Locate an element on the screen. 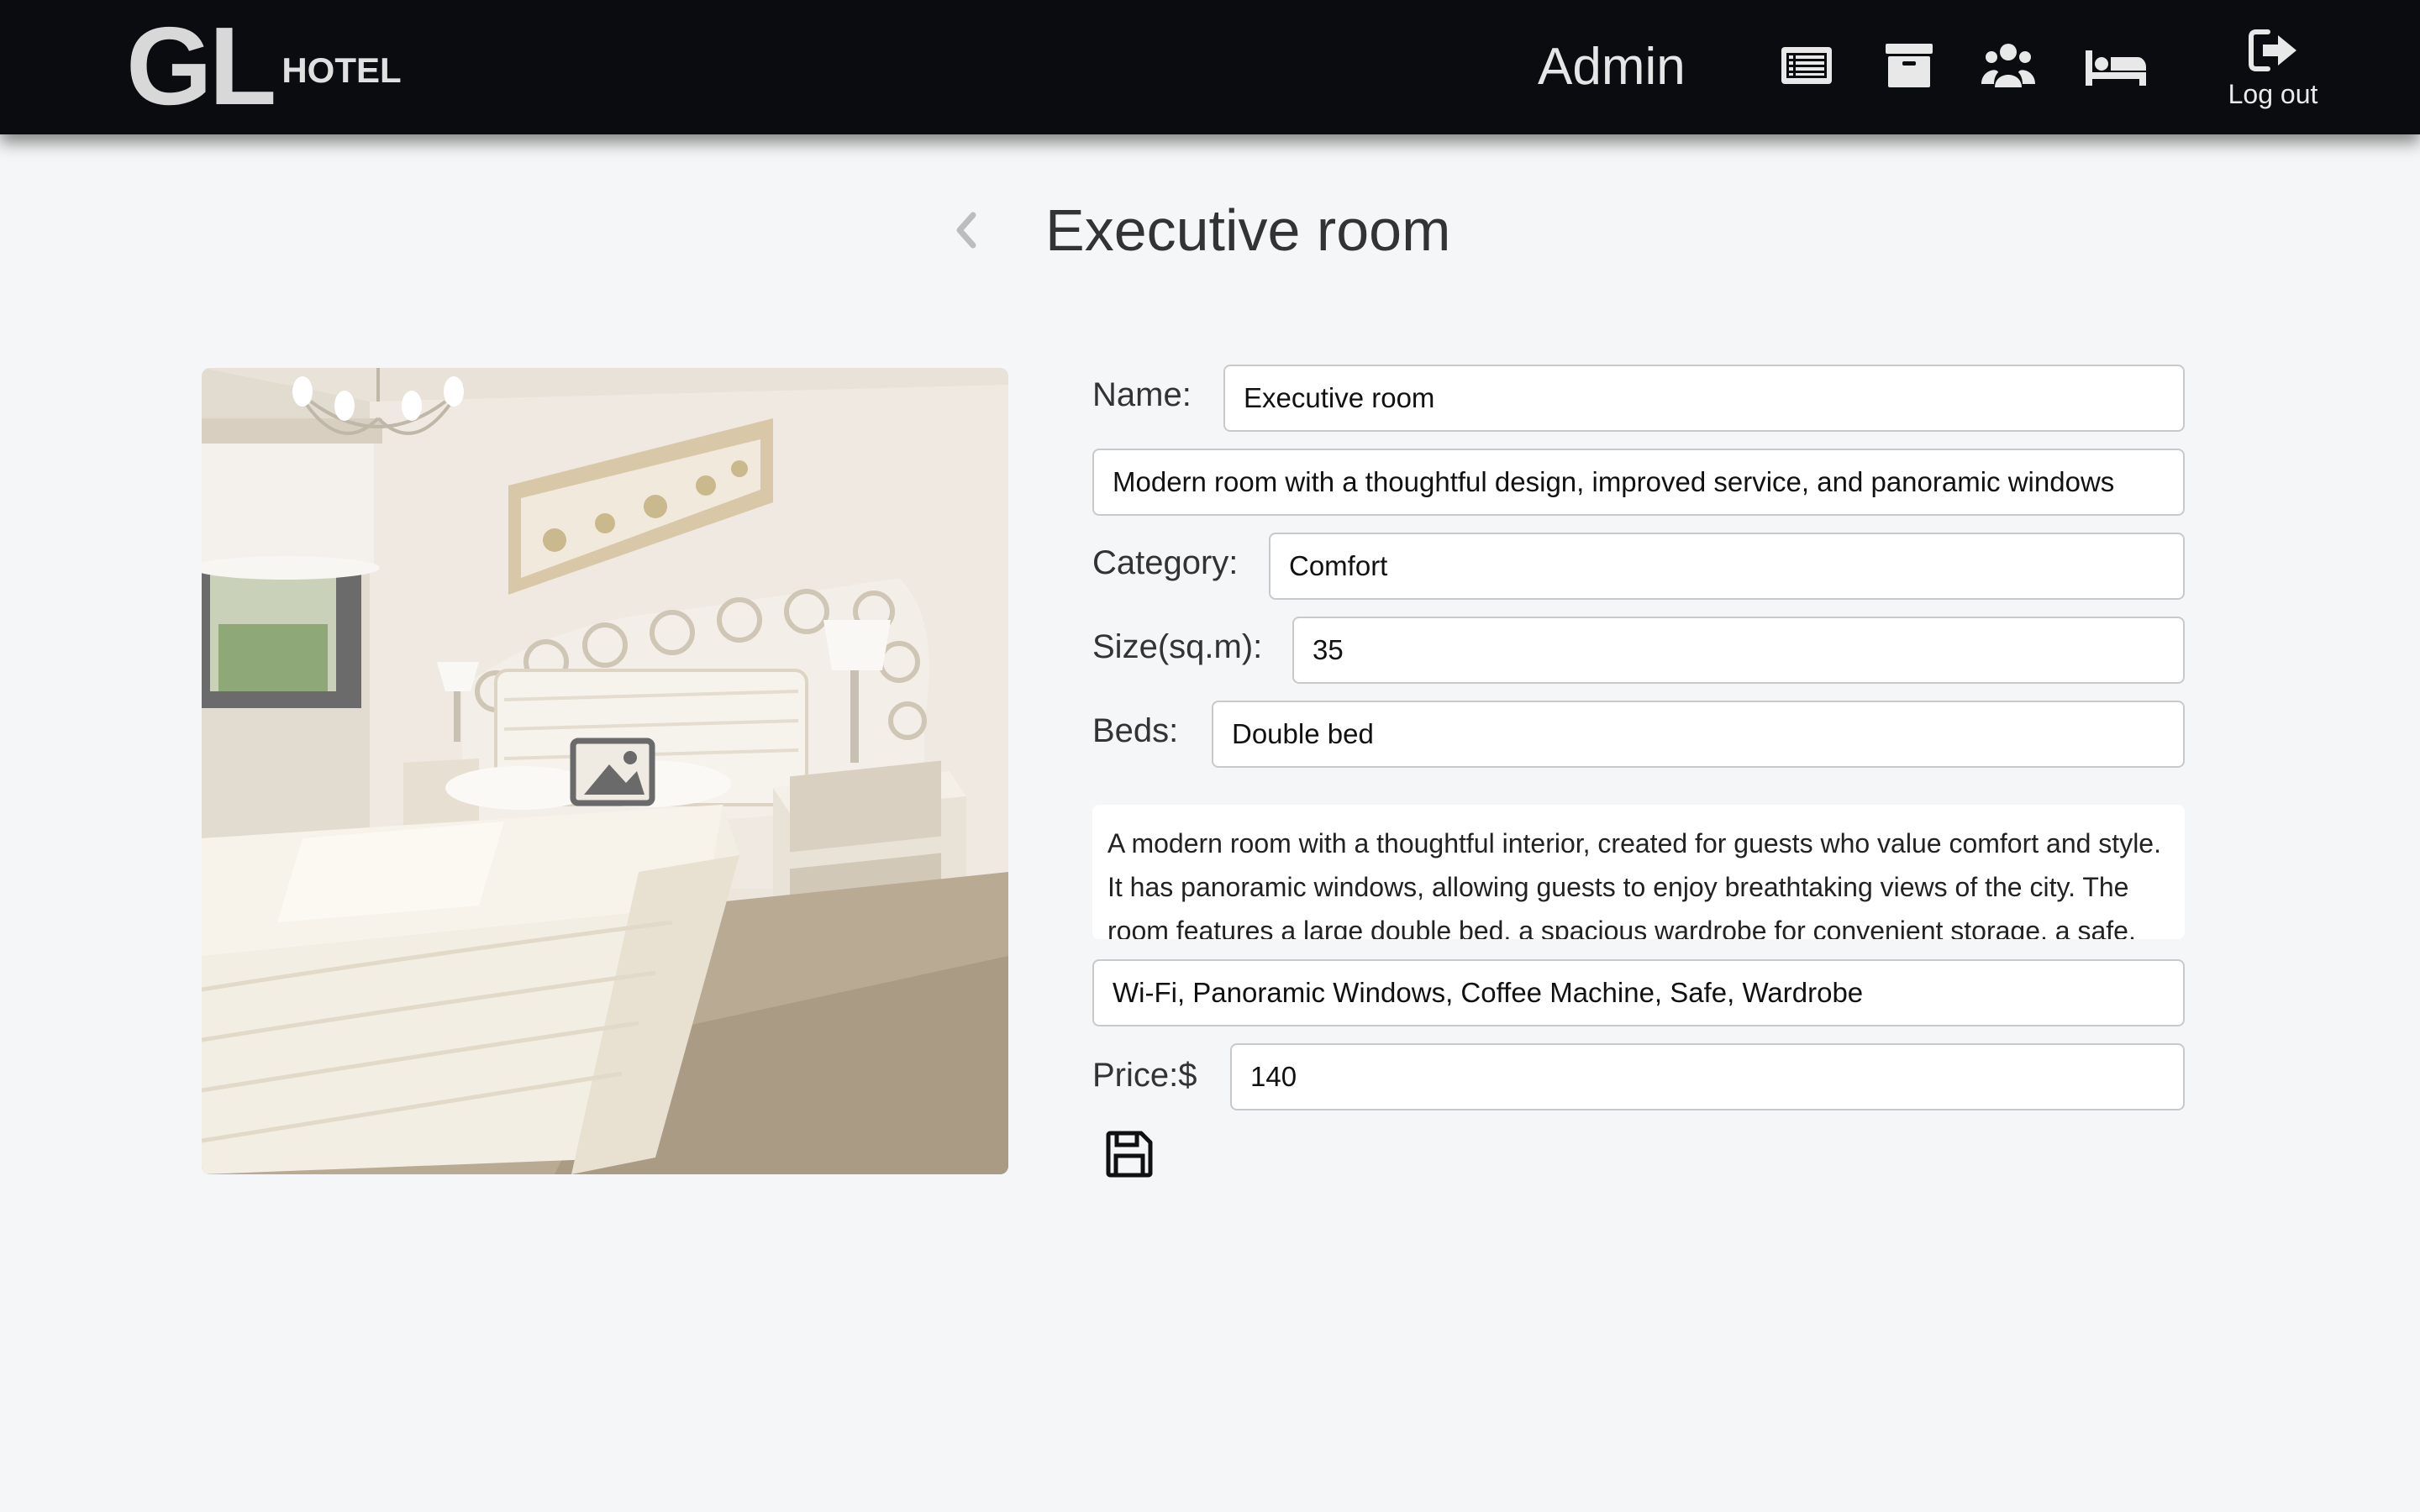  logout-button: Log out is located at coordinates (2273, 69).